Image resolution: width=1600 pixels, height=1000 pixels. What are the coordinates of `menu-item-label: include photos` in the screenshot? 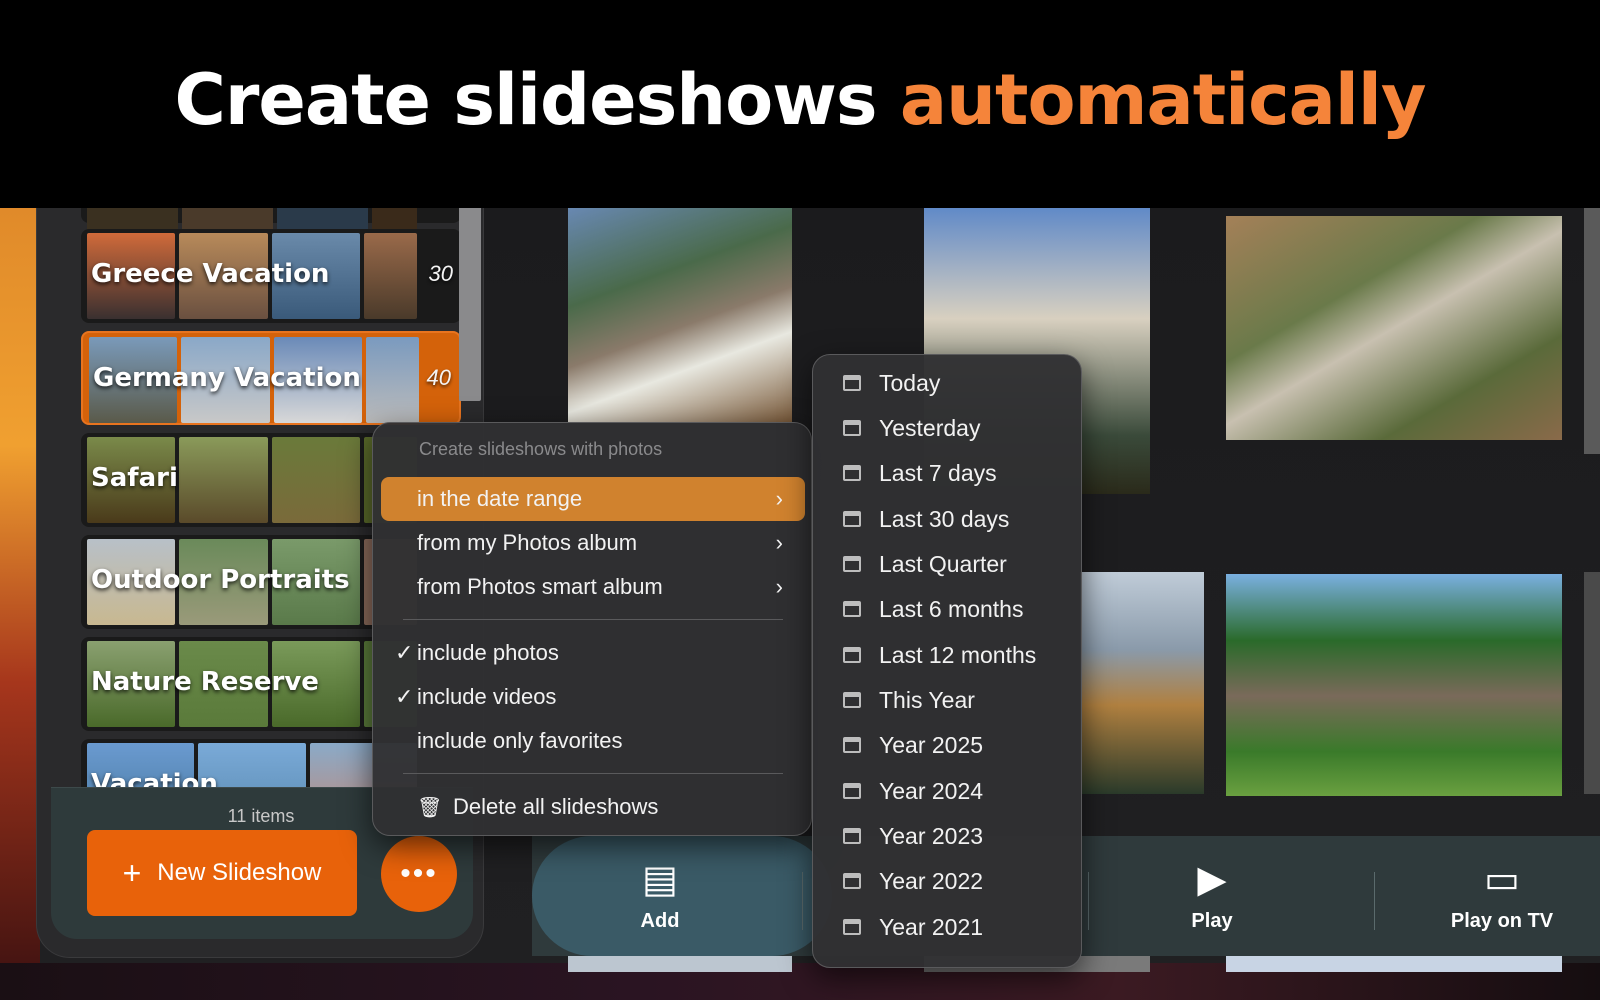 It's located at (488, 652).